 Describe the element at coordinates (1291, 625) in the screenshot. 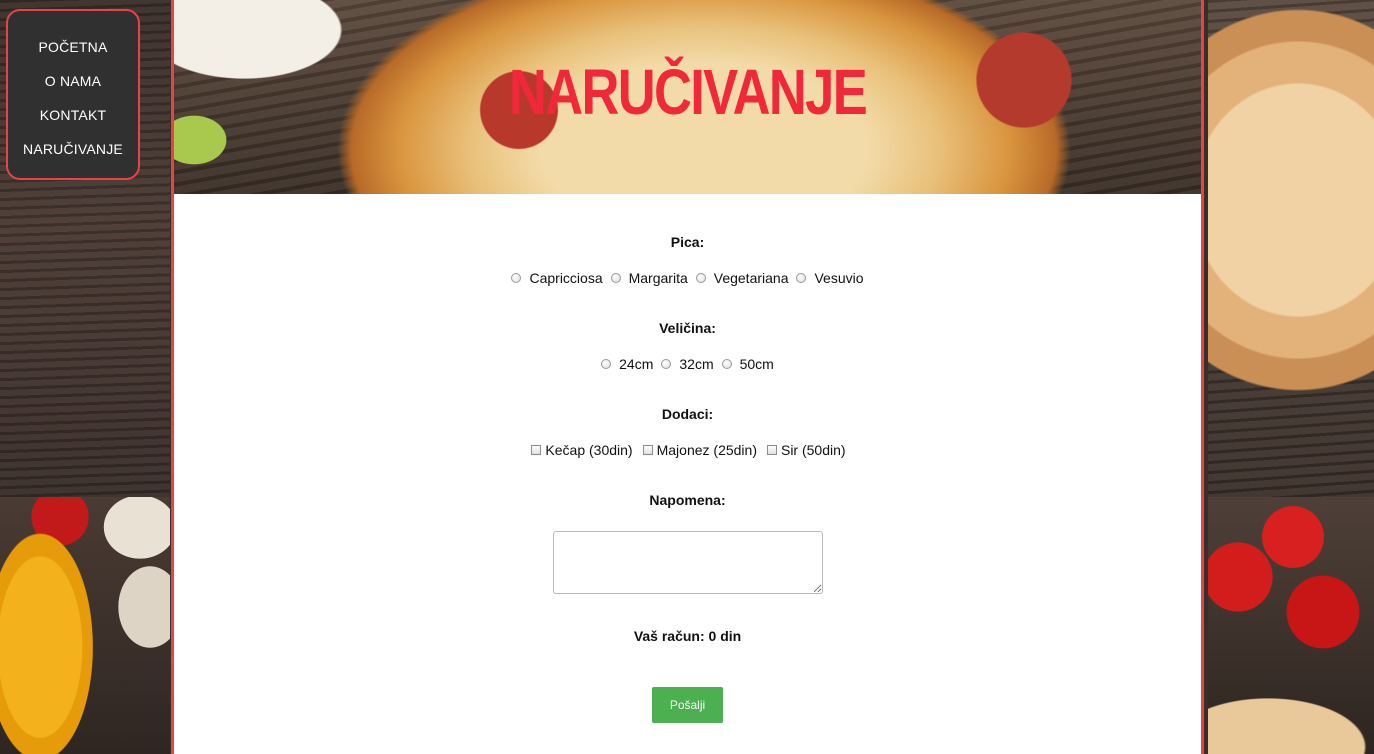

I see `background-photo-right-bottom` at that location.